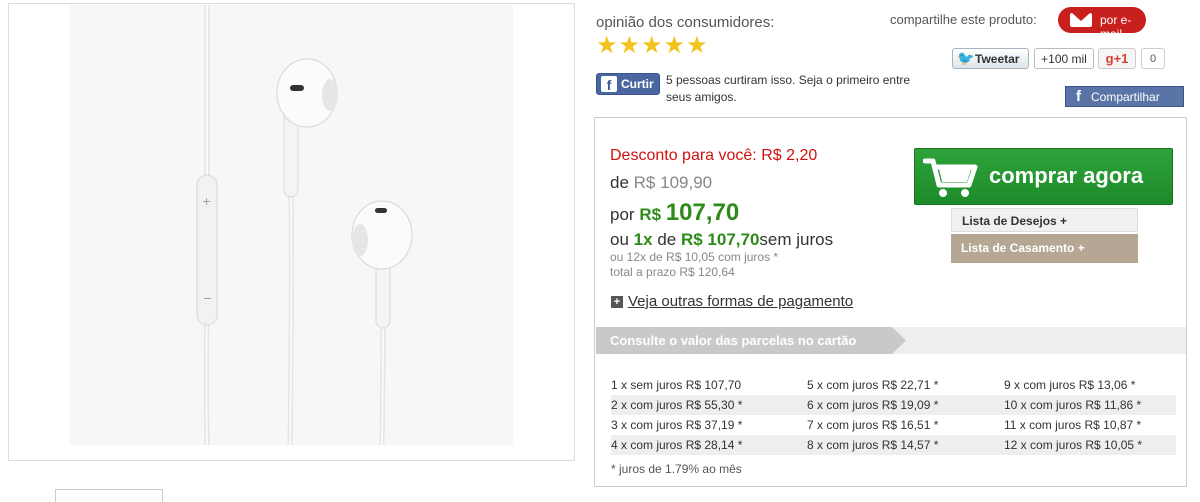  I want to click on wishlist-button: Lista de Desejos +, so click(1044, 220).